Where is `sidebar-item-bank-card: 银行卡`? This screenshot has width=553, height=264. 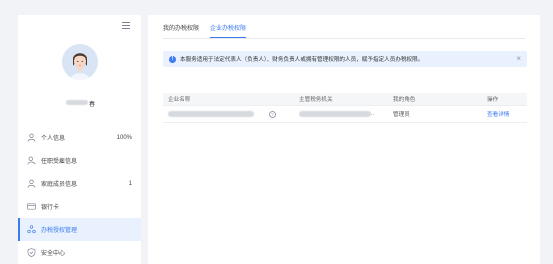
sidebar-item-bank-card: 银行卡 is located at coordinates (79, 206).